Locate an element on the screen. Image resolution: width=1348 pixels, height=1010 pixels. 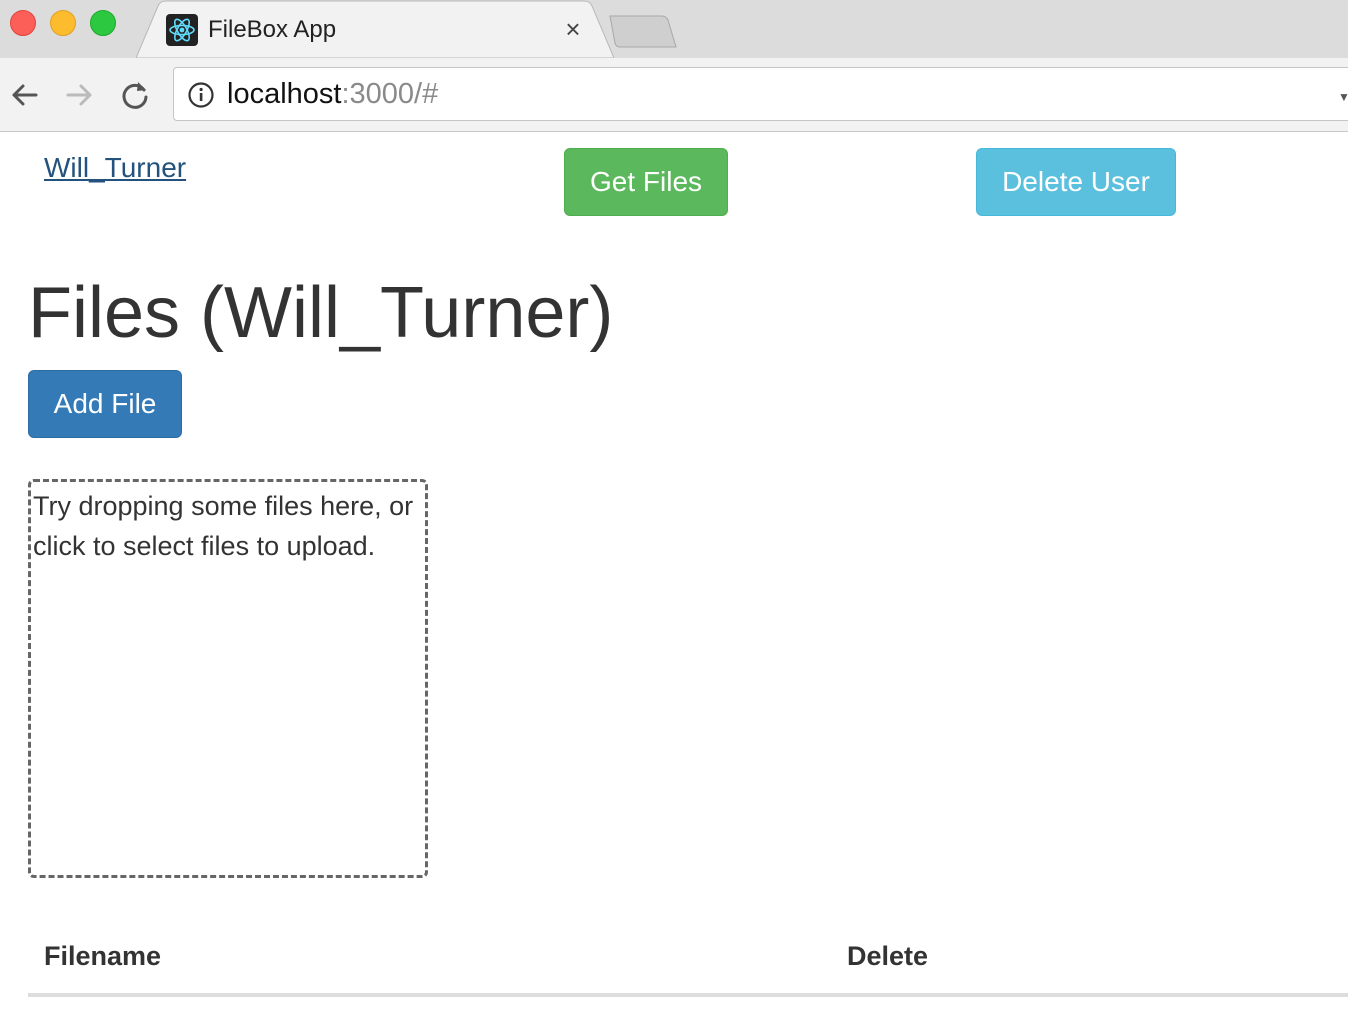
address-bar: localhost:3000/# ▼ is located at coordinates (760, 94).